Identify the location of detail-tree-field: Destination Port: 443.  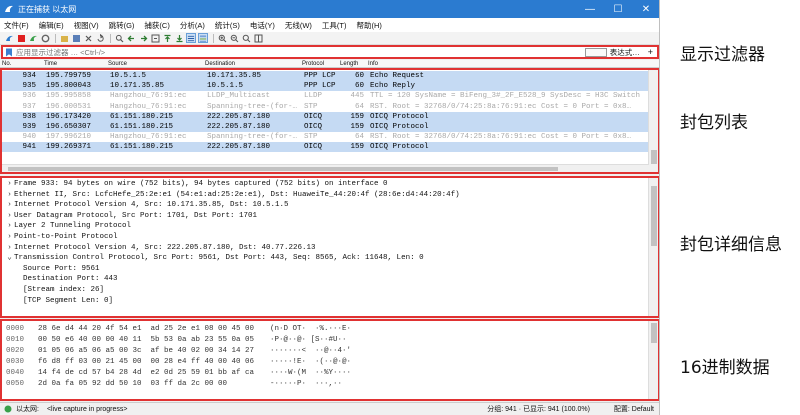
(325, 279).